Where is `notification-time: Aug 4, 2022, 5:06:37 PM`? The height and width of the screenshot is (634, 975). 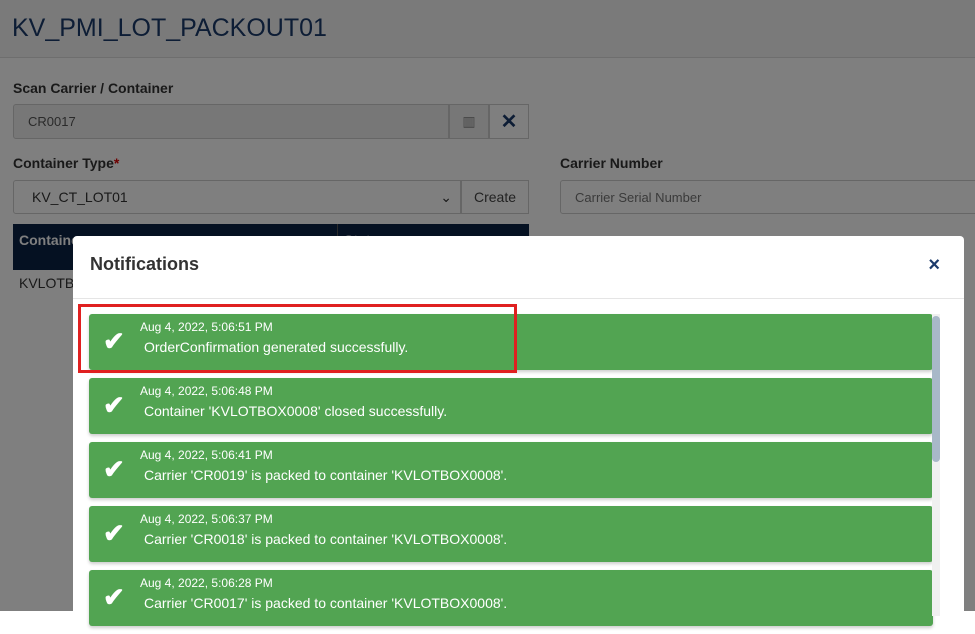 notification-time: Aug 4, 2022, 5:06:37 PM is located at coordinates (206, 519).